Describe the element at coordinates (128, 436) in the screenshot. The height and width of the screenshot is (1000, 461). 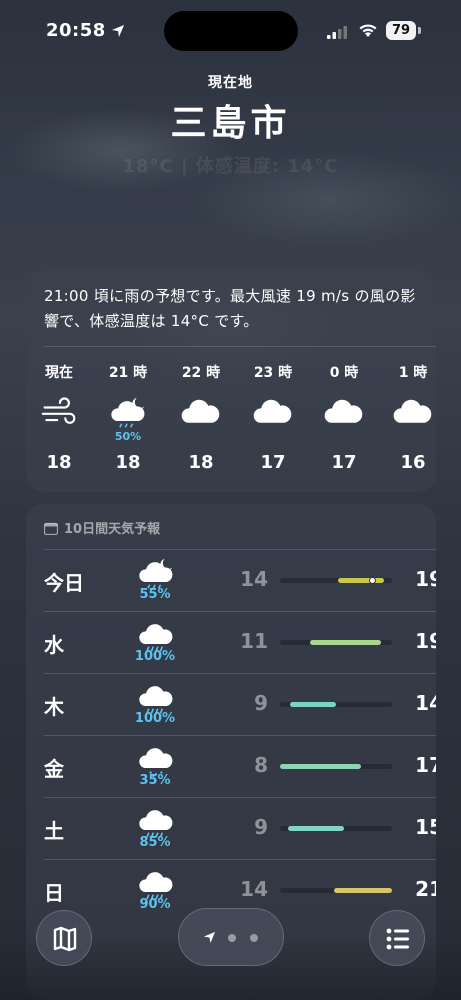
I see `hour-precipitation: 50%` at that location.